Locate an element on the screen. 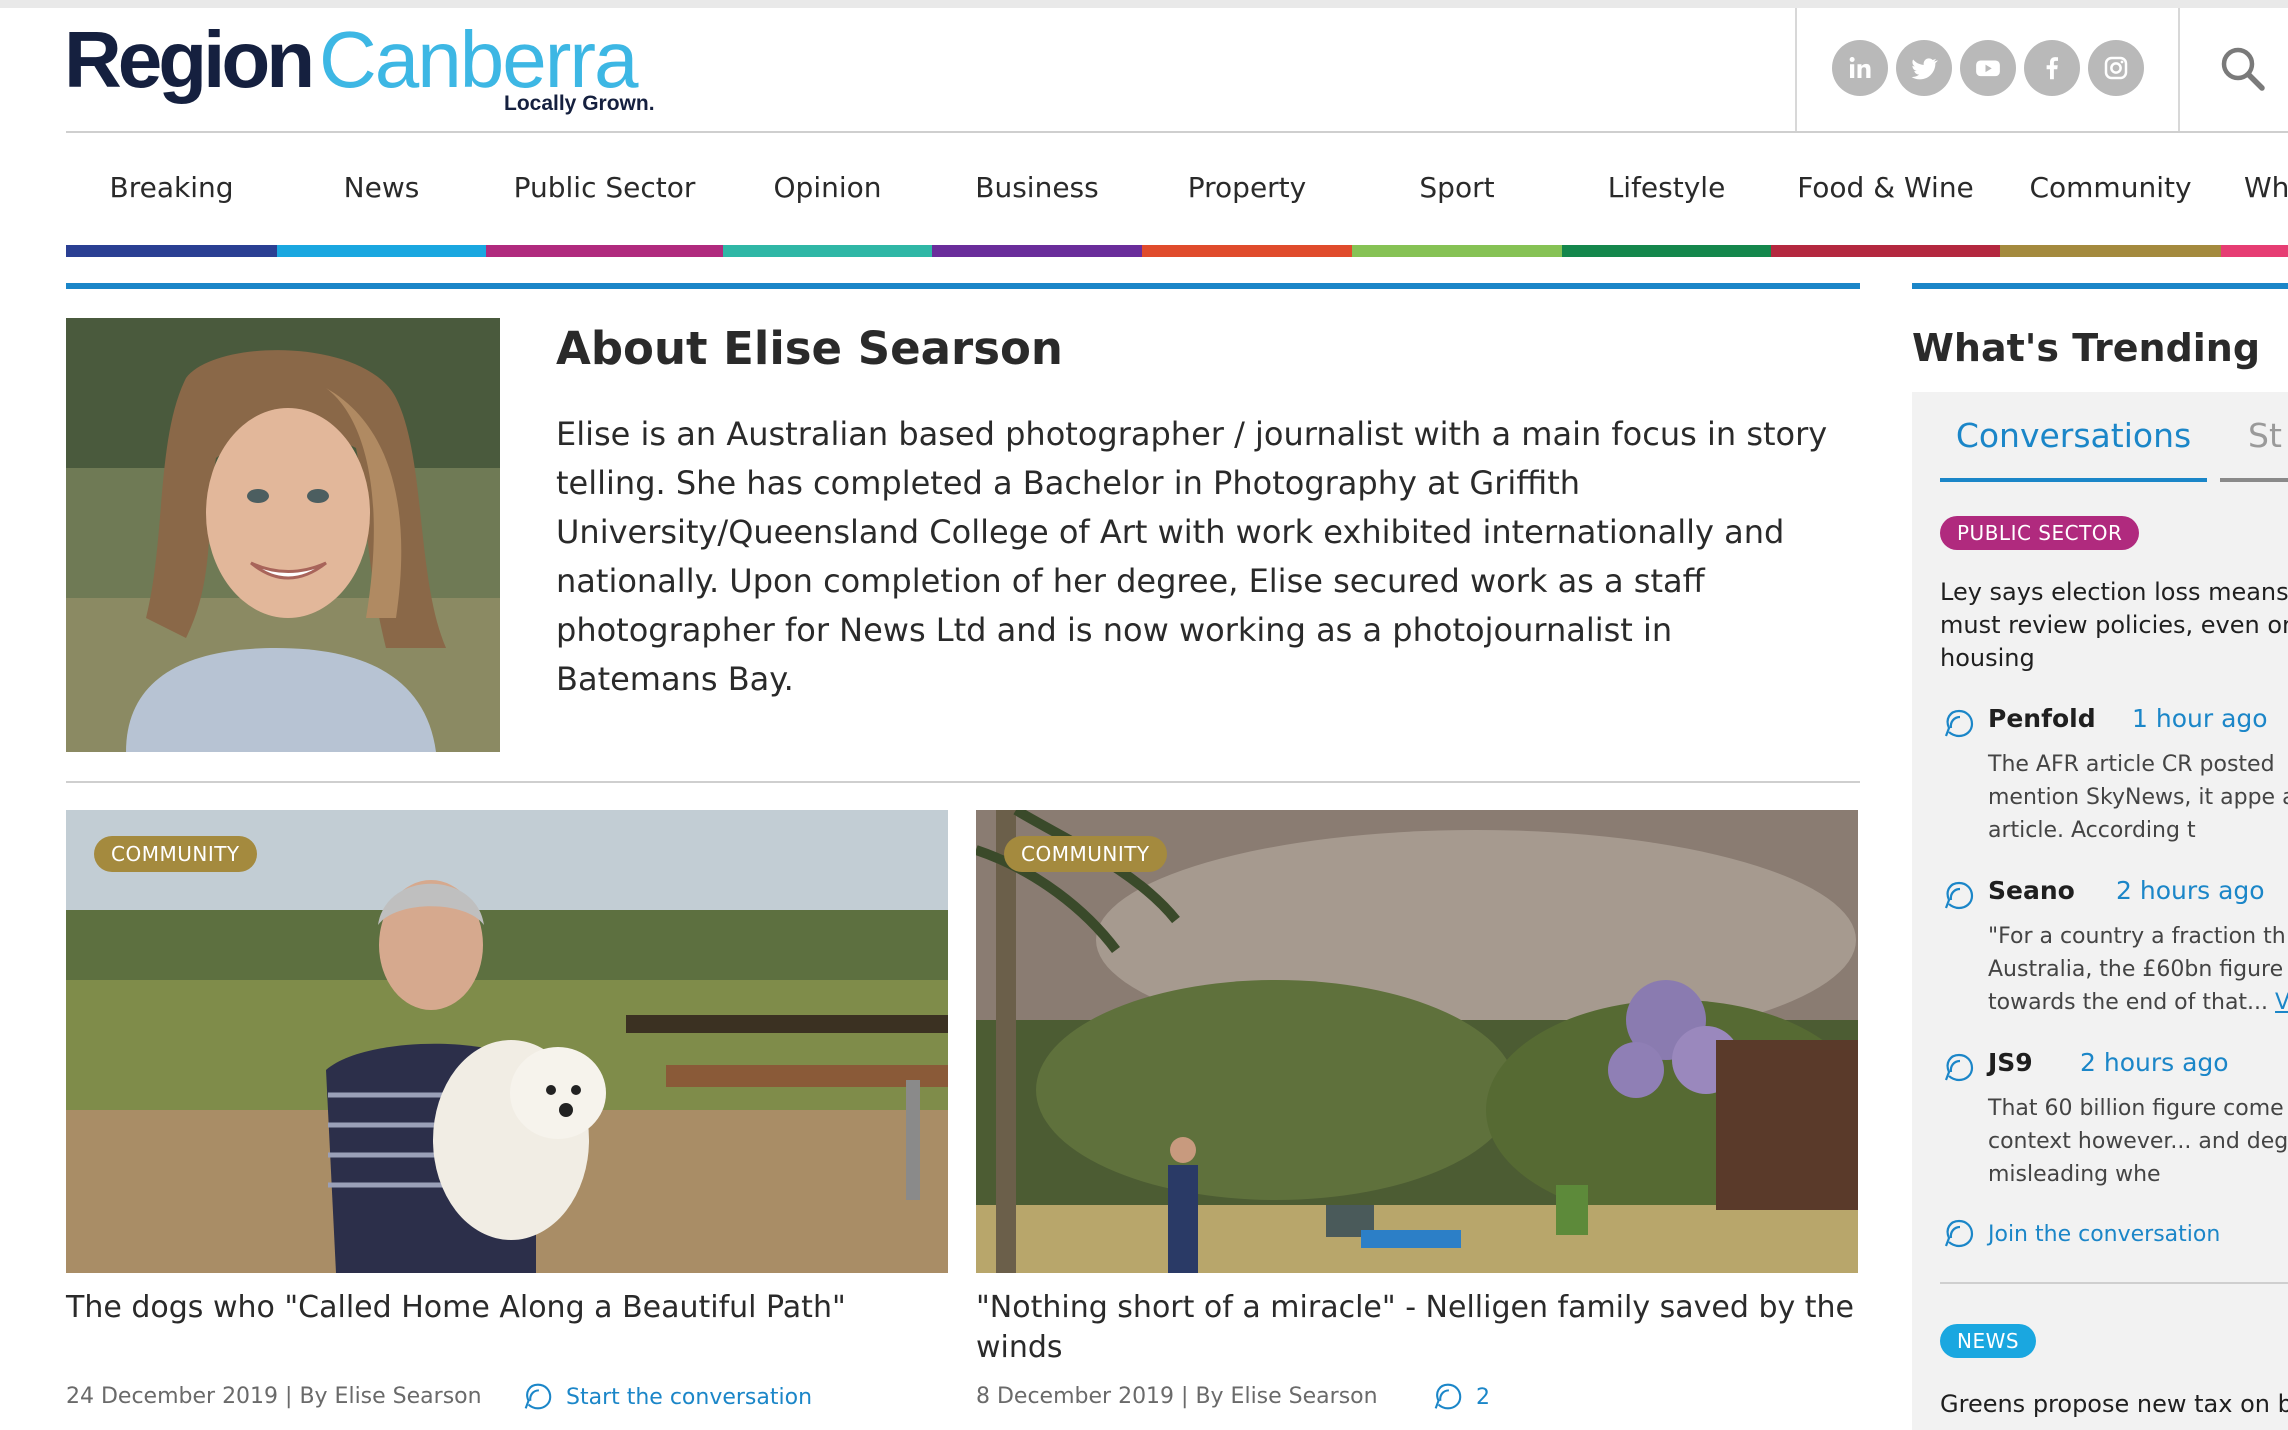 The width and height of the screenshot is (2288, 1430). category-badge: NEWS is located at coordinates (1988, 1341).